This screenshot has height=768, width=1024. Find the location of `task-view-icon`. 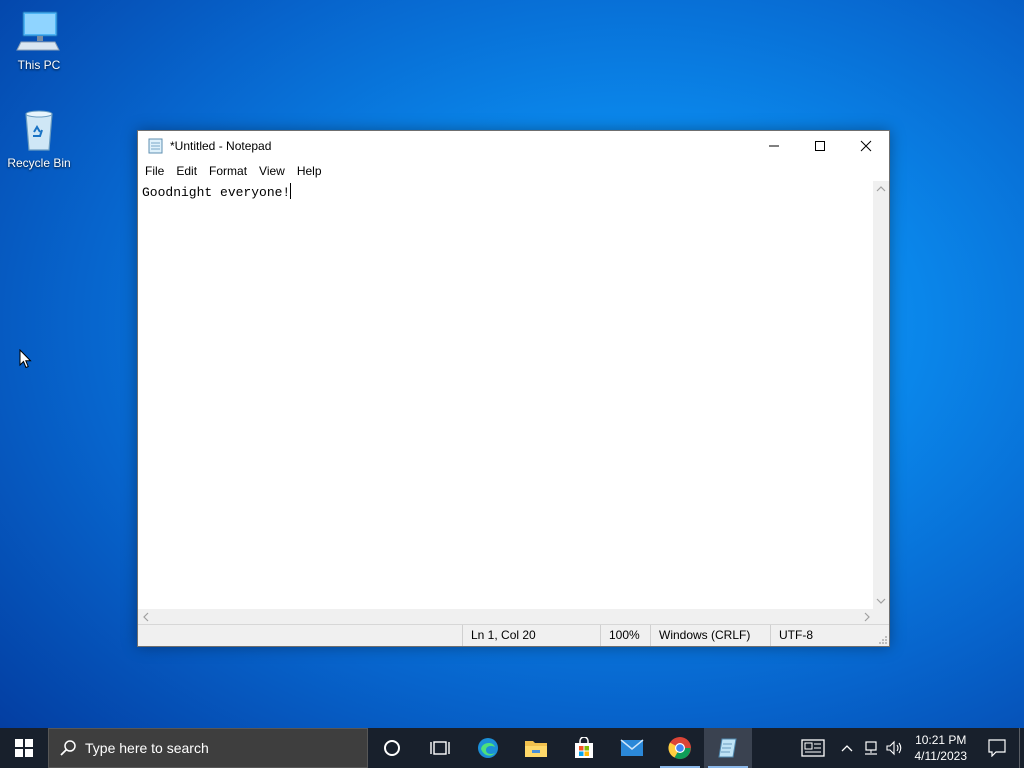

task-view-icon is located at coordinates (440, 748).